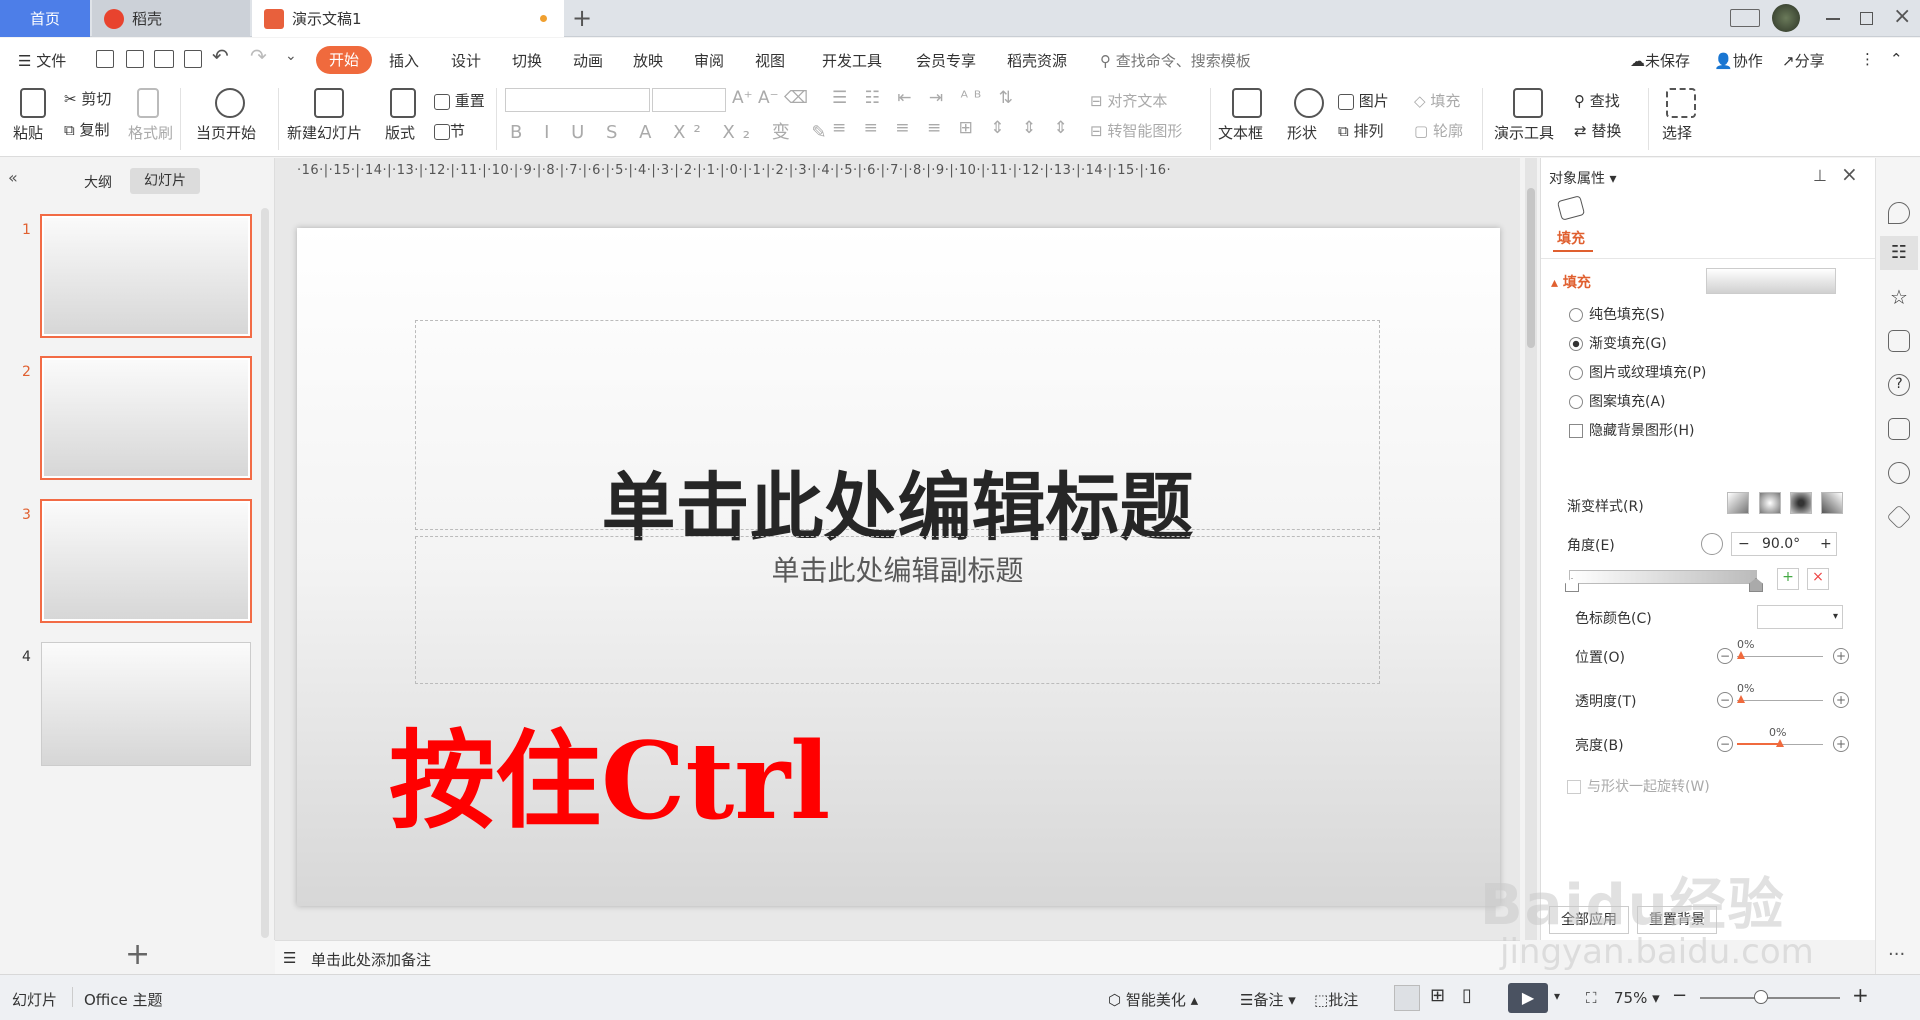 This screenshot has height=1020, width=1920. I want to click on angle-stepper: − 90.0° +, so click(1784, 544).